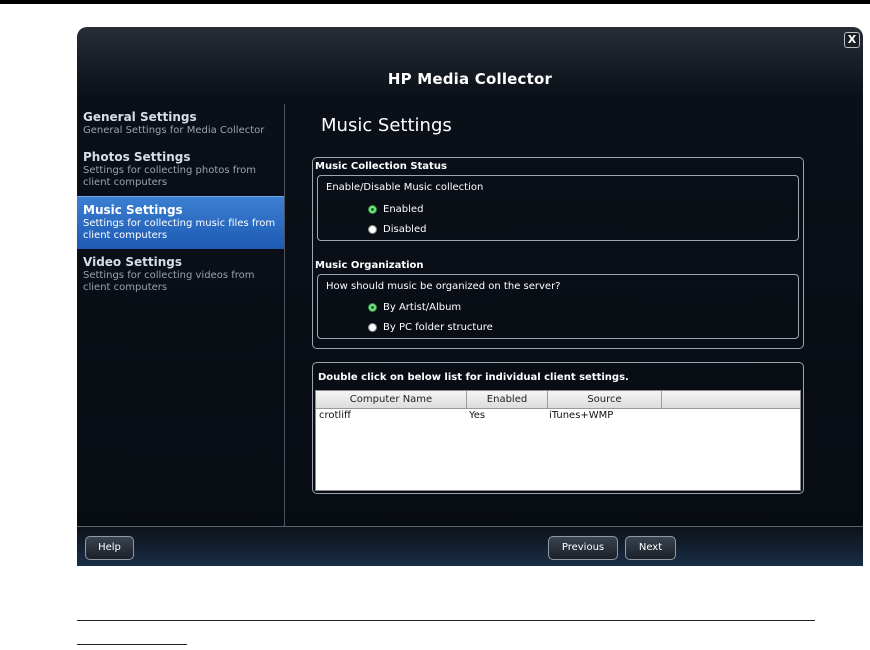  Describe the element at coordinates (438, 327) in the screenshot. I see `radio-label: By PC folder structure` at that location.